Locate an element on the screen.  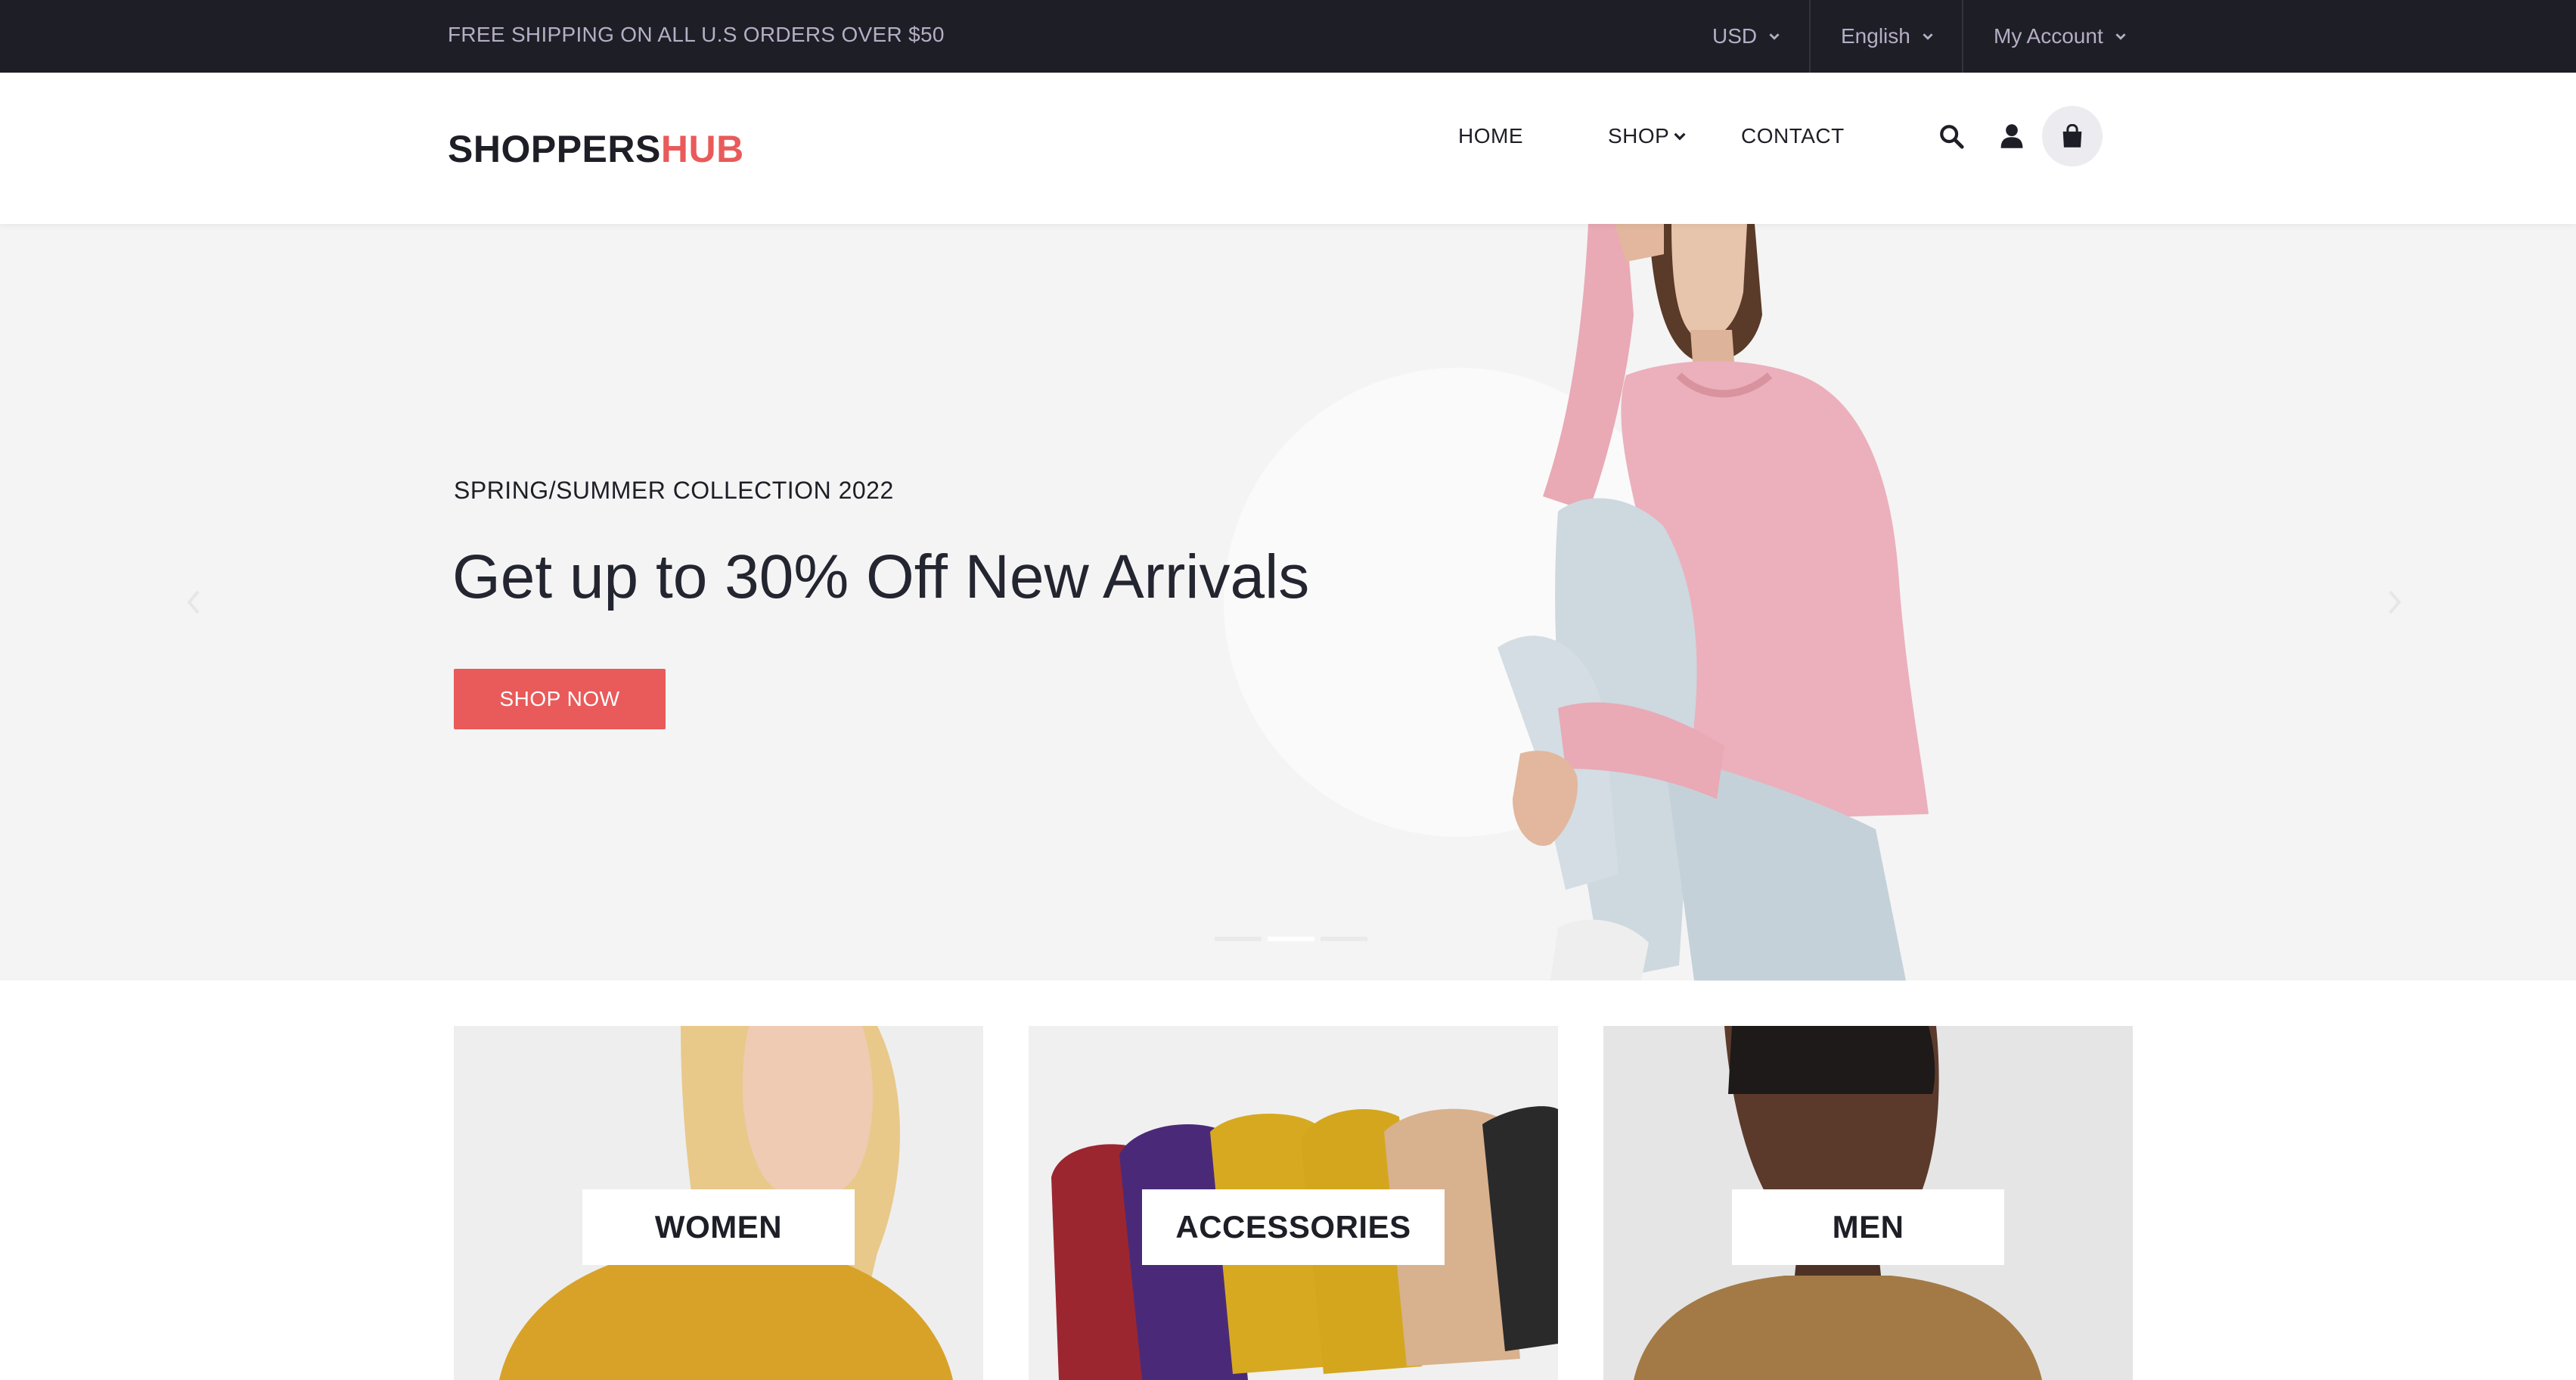
category-label: MEN is located at coordinates (1868, 1227).